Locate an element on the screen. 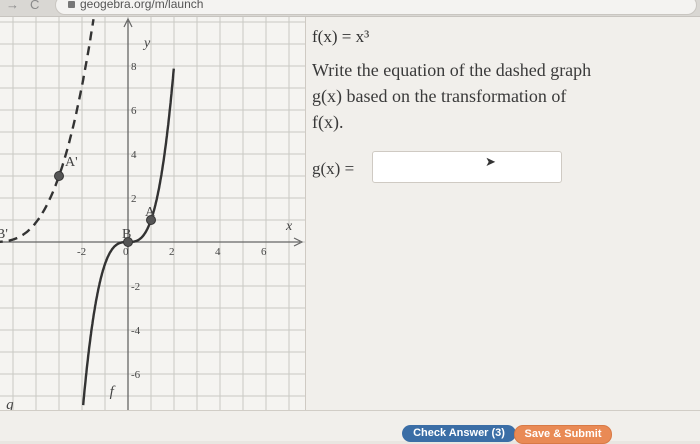 Image resolution: width=700 pixels, height=444 pixels. y-tick-label: 6 is located at coordinates (134, 111).